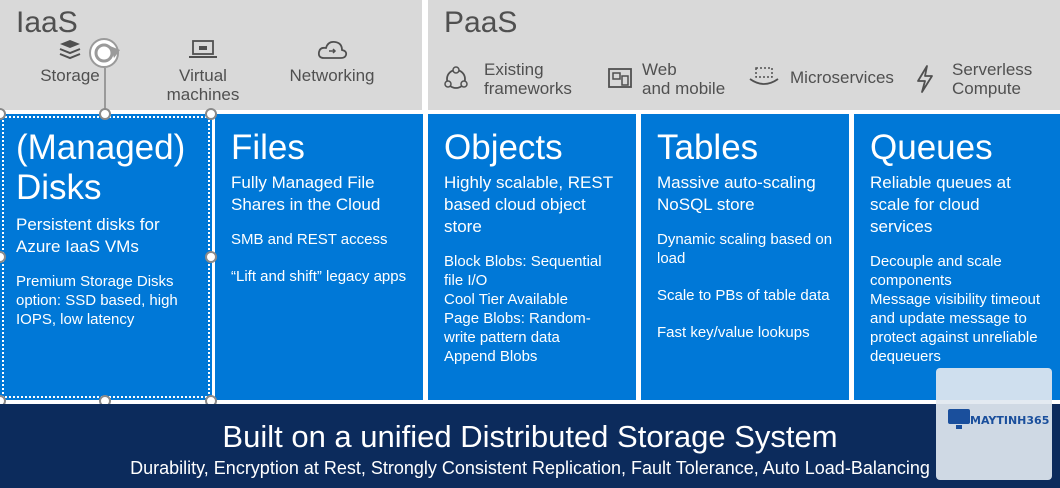 Image resolution: width=1060 pixels, height=488 pixels. What do you see at coordinates (481, 22) in the screenshot?
I see `paas-title: PaaS` at bounding box center [481, 22].